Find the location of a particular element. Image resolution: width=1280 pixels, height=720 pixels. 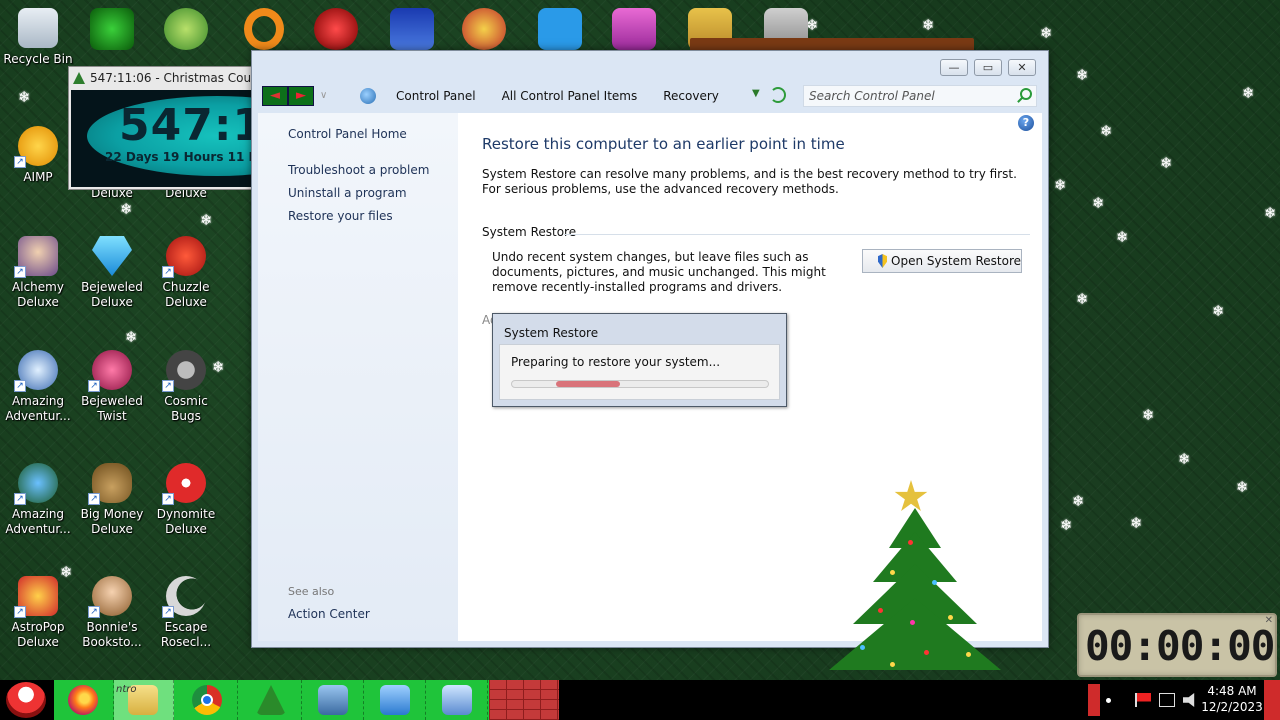

gem-twist-icon: ↗ is located at coordinates (110, 371).